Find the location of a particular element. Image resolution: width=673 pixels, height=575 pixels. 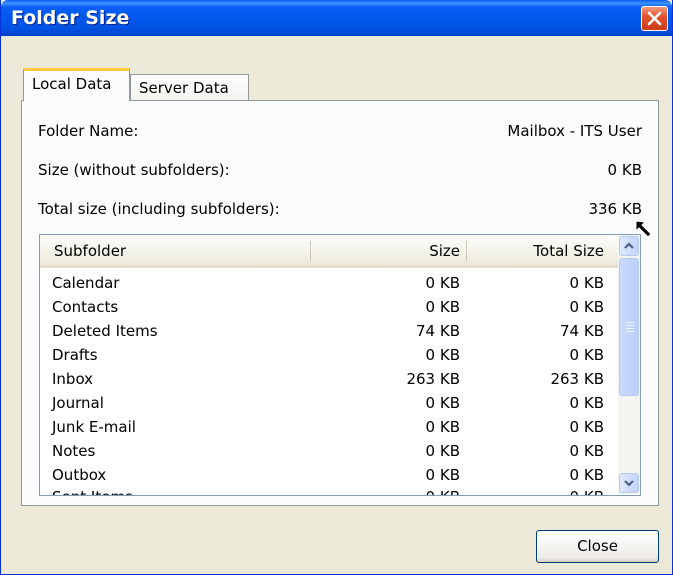

table-row: Calendar 0 KB 0 KB is located at coordinates (329, 284).